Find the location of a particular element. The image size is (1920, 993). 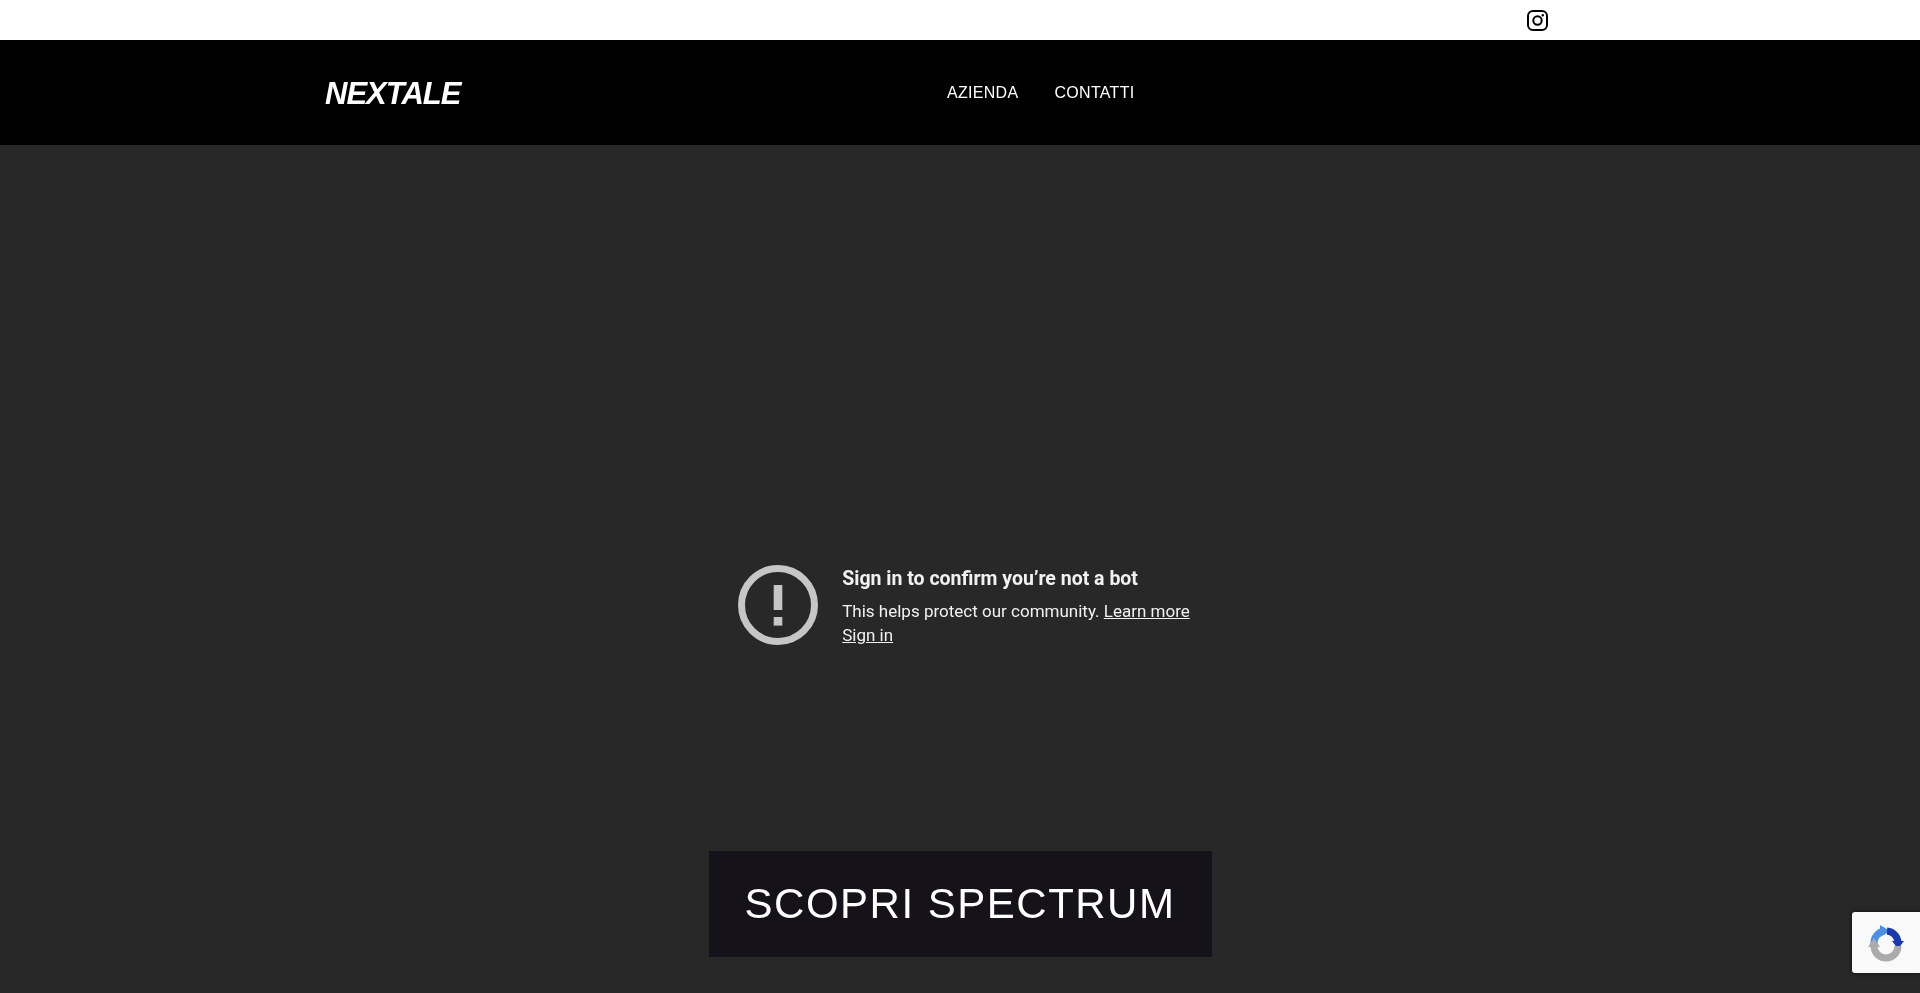

learn-more-link: Learn more is located at coordinates (1146, 611).